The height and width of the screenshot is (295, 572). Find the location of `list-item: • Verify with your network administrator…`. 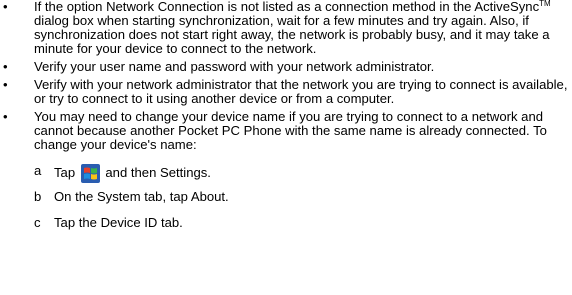

list-item: • Verify with your network administrator… is located at coordinates (286, 92).